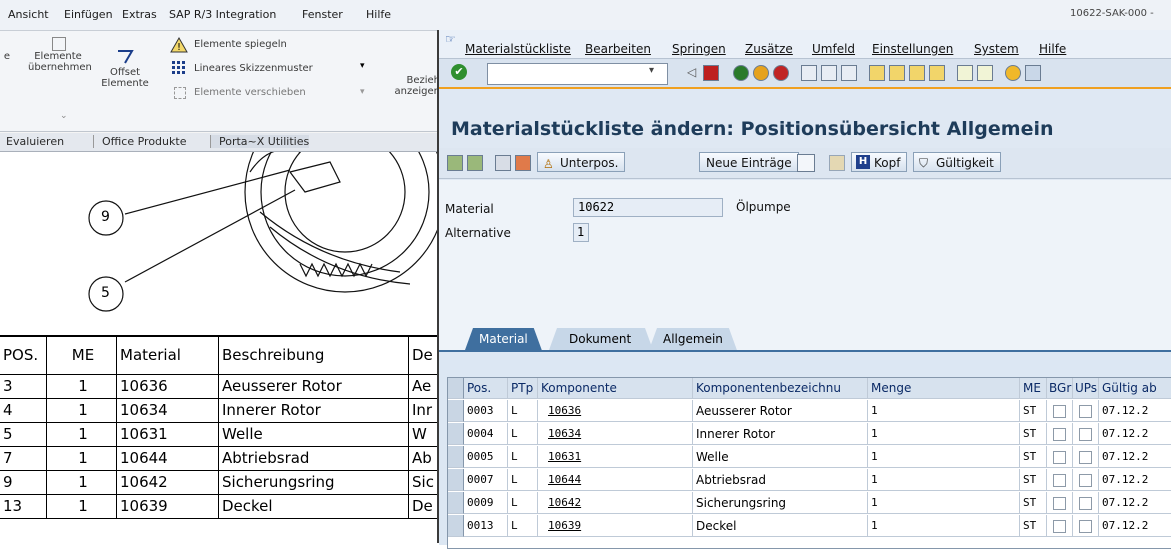  What do you see at coordinates (615, 526) in the screenshot?
I see `grid-cell-component: 10639` at bounding box center [615, 526].